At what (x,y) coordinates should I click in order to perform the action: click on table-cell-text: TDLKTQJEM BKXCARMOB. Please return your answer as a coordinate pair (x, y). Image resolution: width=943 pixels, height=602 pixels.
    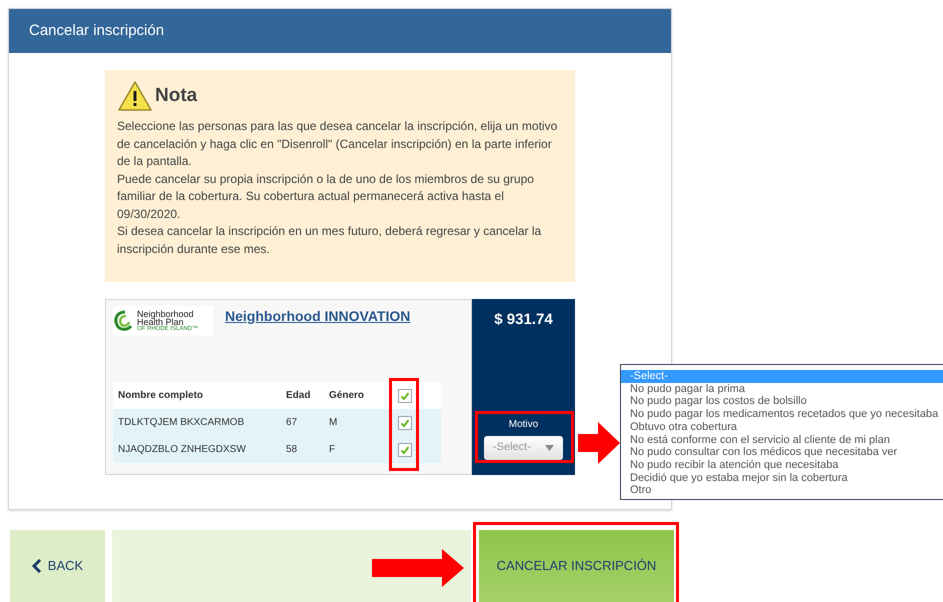
    Looking at the image, I should click on (181, 423).